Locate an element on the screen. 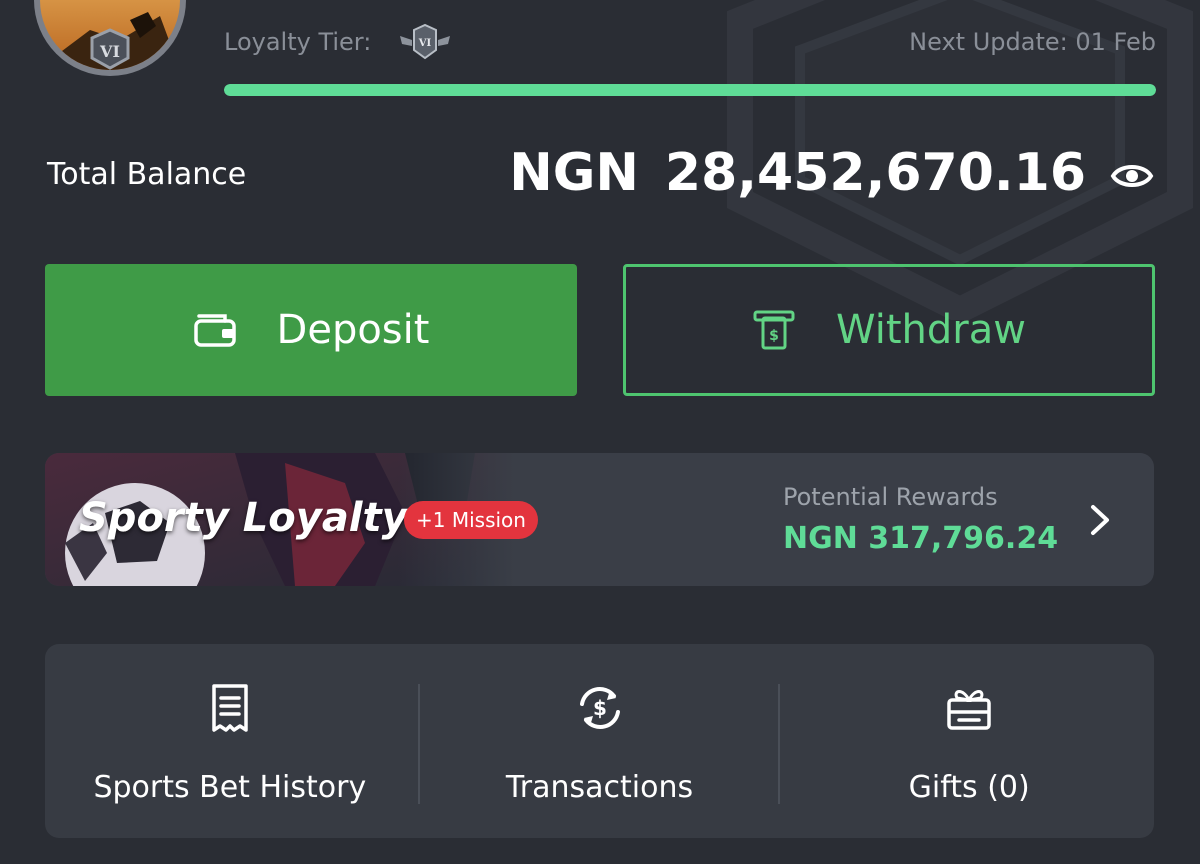  avatar-badge-text: VI is located at coordinates (109, 51).